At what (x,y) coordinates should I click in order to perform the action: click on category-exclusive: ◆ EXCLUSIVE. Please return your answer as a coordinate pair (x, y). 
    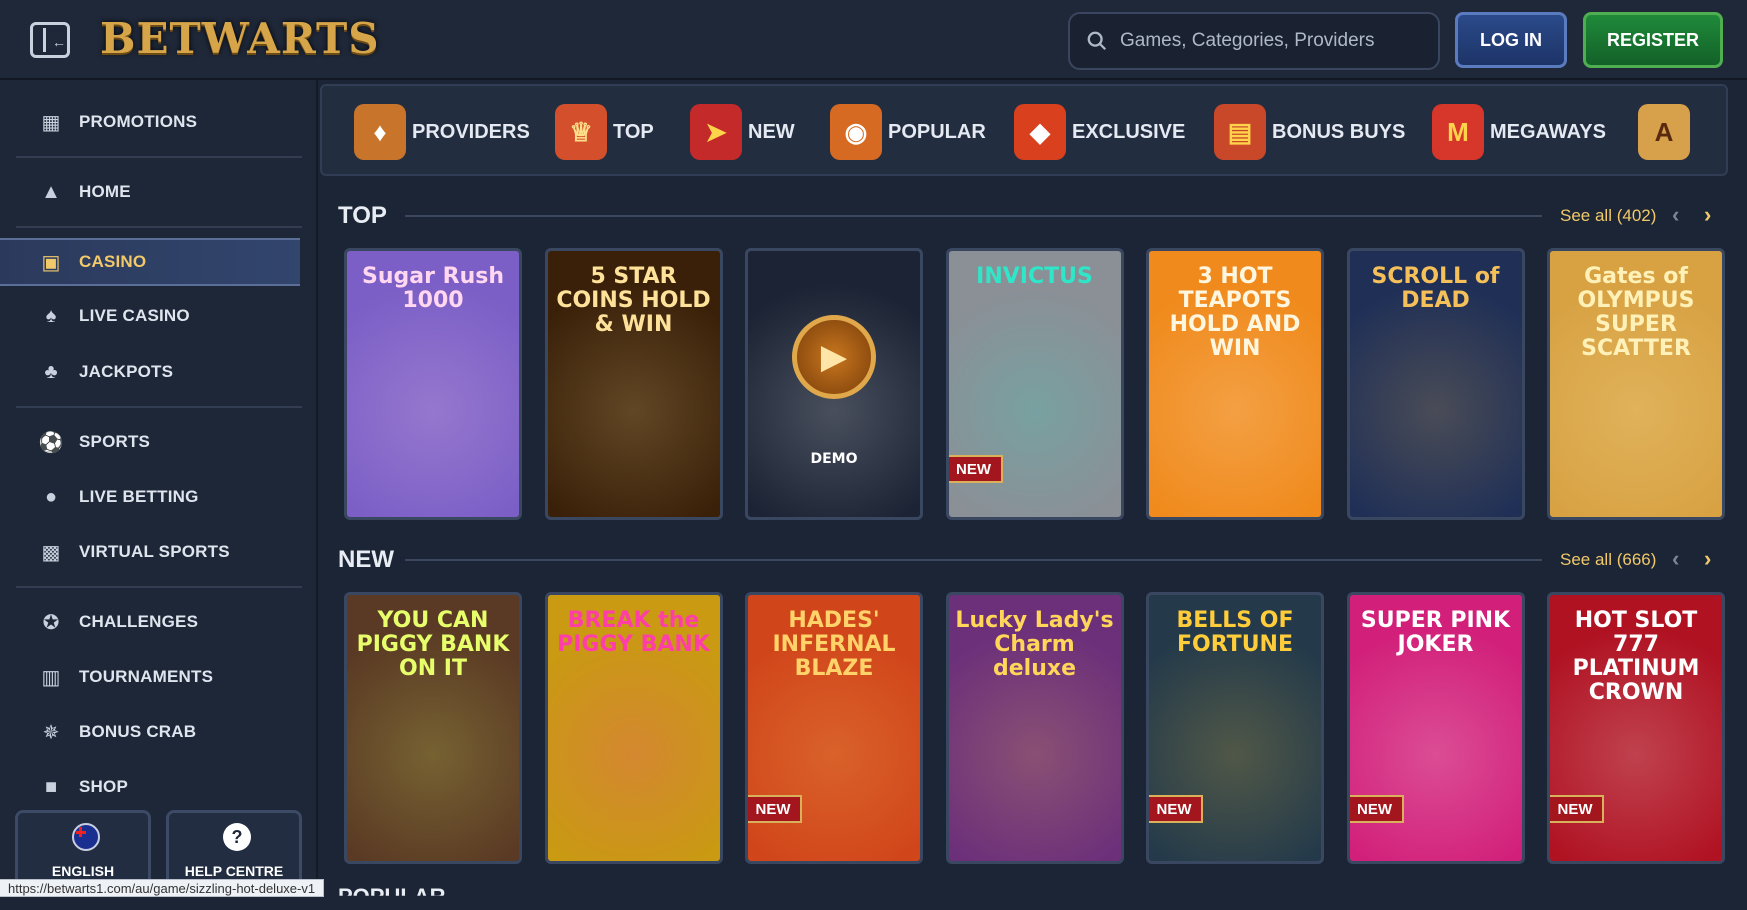
    Looking at the image, I should click on (1099, 132).